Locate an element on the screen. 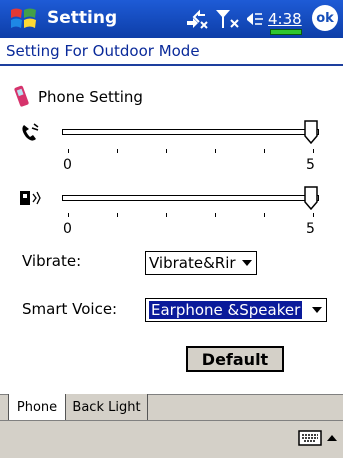 The width and height of the screenshot is (343, 458). speaker-icon is located at coordinates (30, 198).